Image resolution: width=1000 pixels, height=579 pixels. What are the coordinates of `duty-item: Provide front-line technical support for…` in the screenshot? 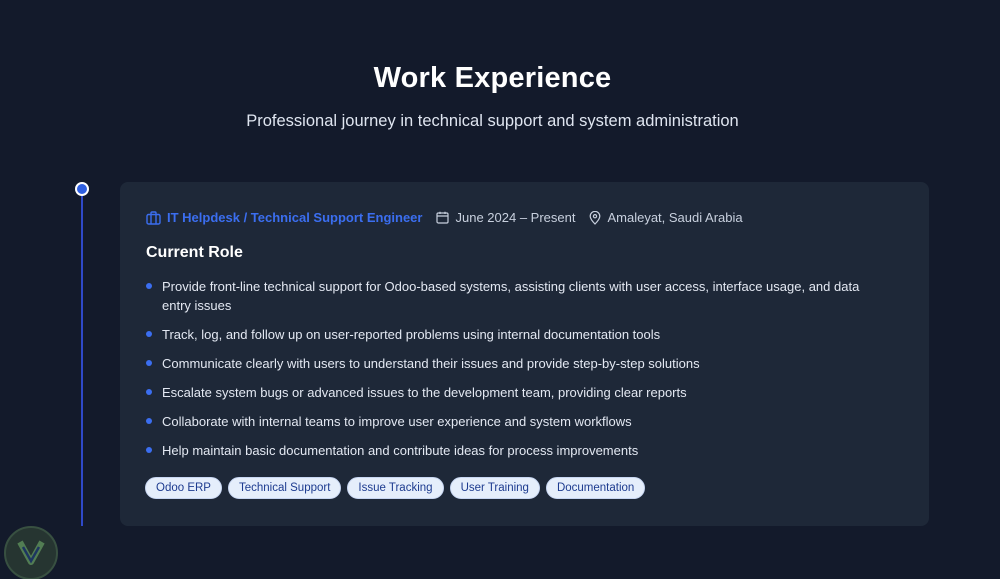 It's located at (516, 296).